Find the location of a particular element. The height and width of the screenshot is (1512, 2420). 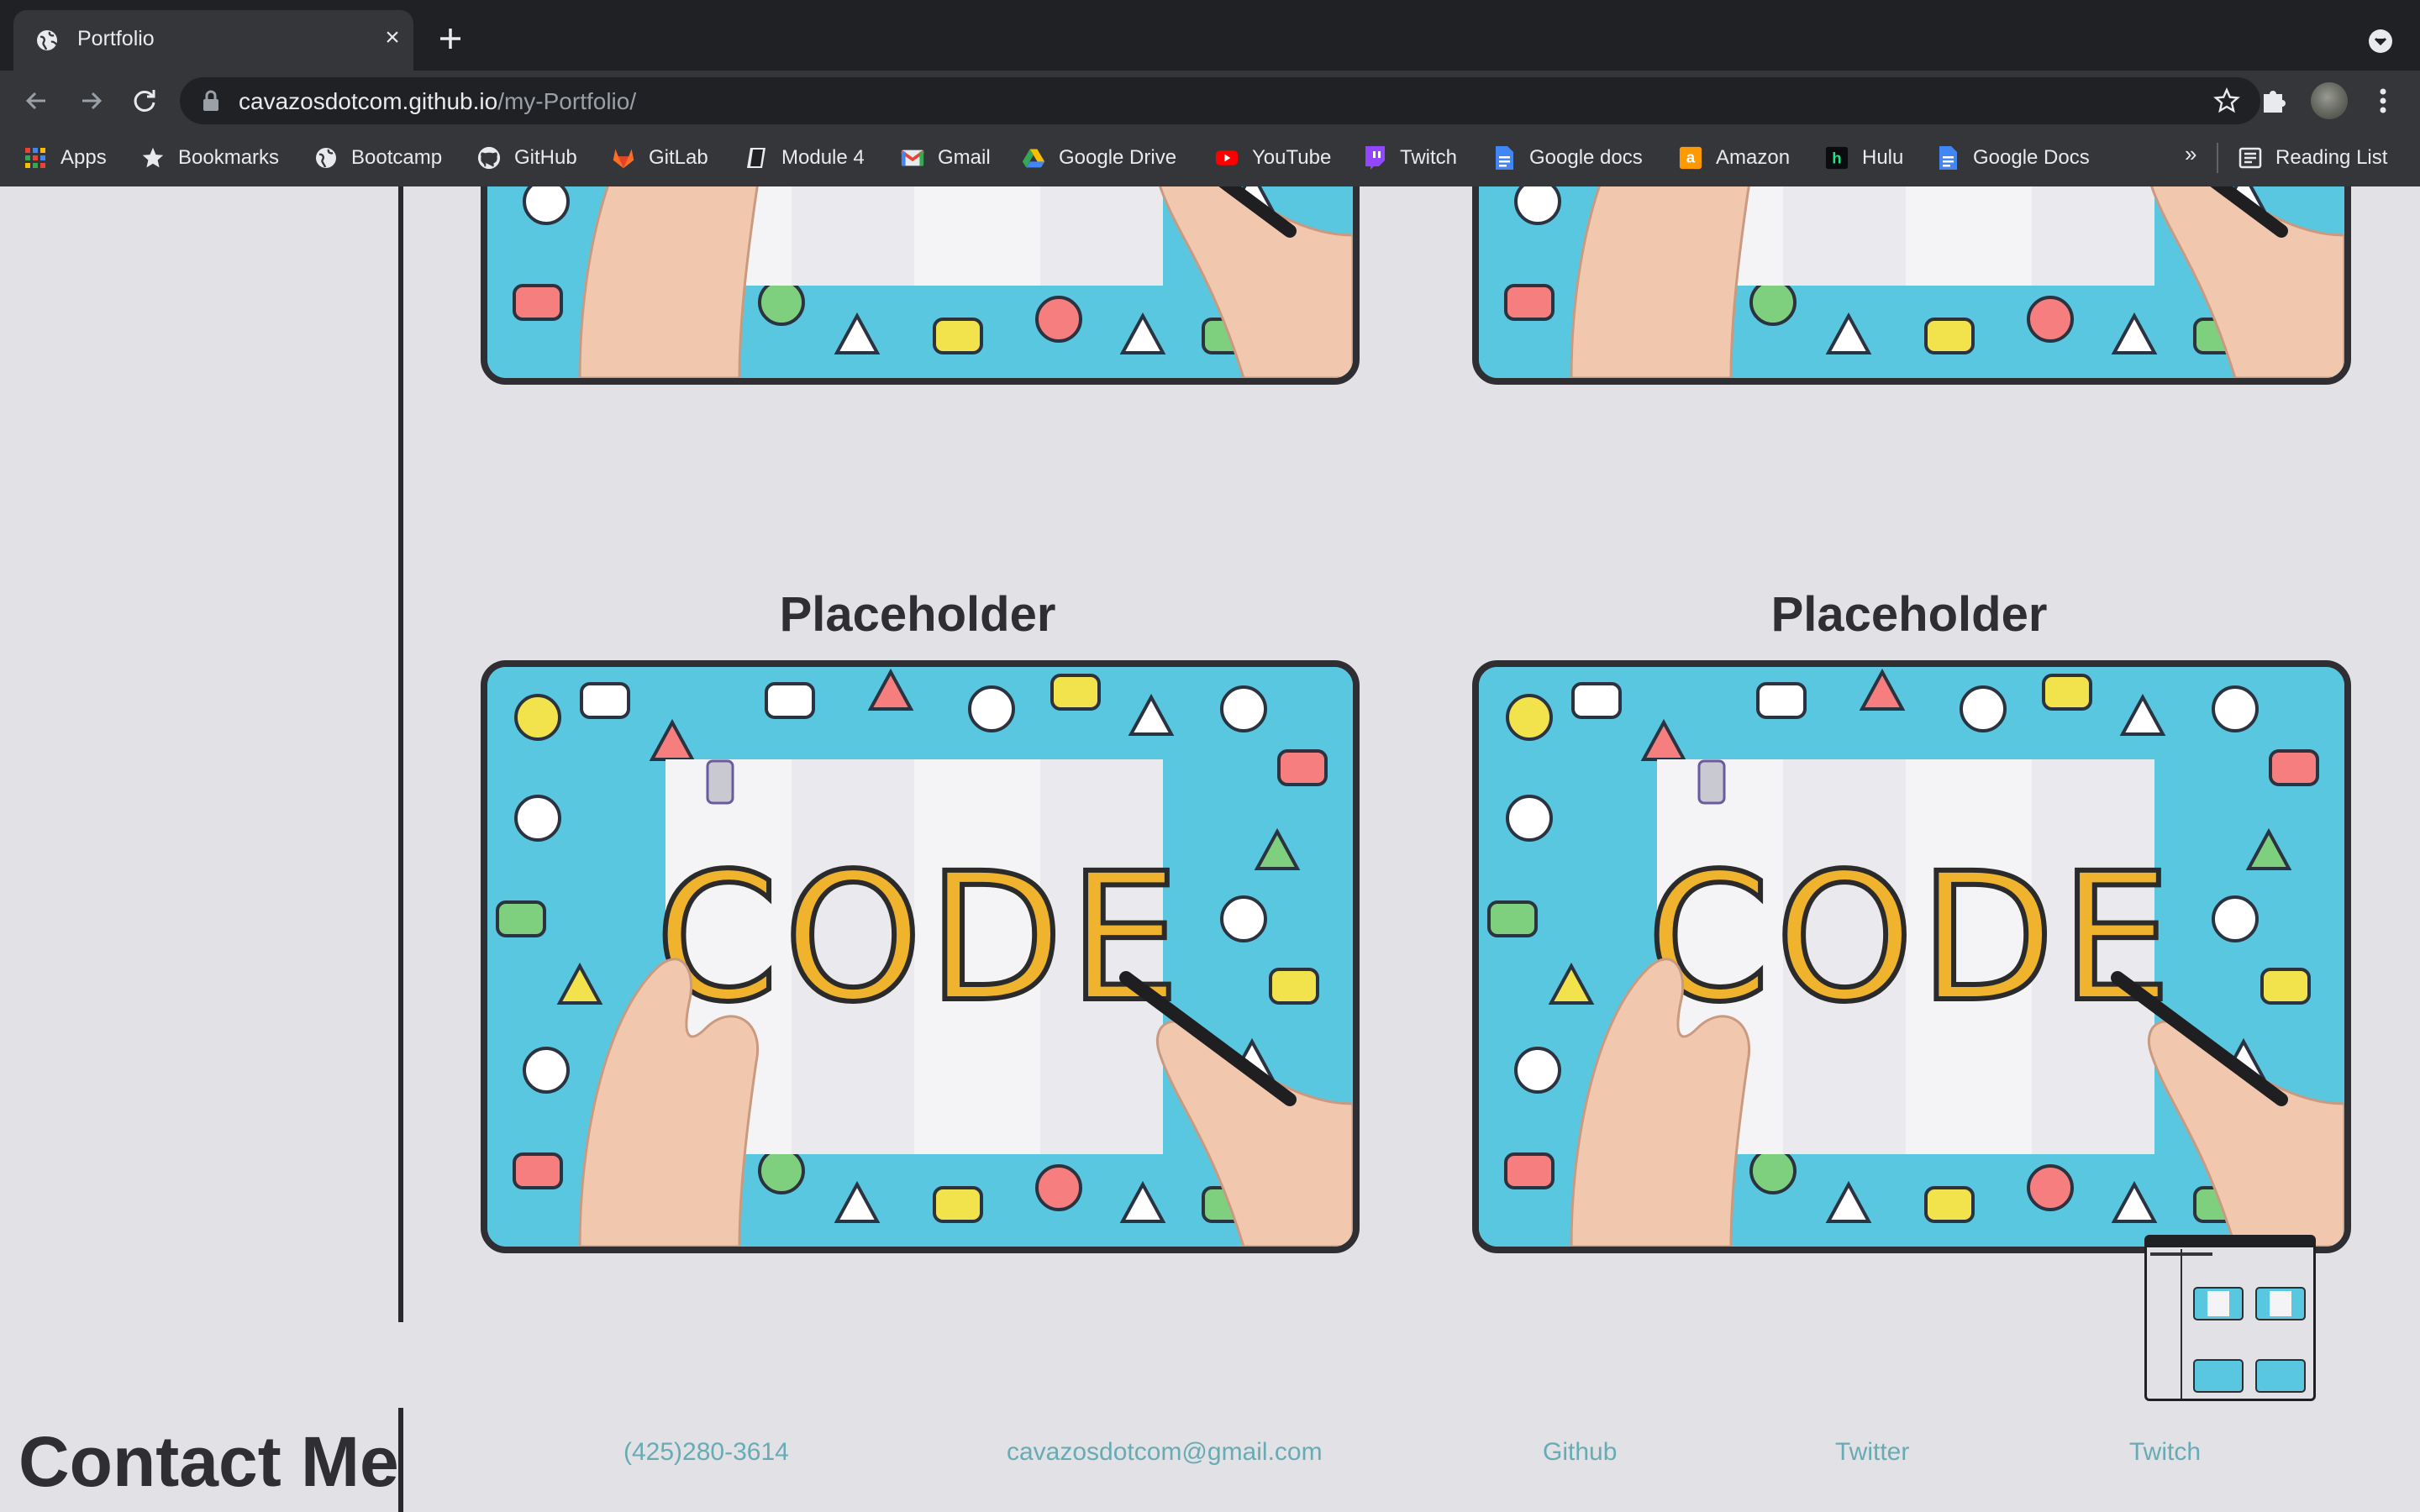

extensions-puzzle-icon is located at coordinates (2275, 100).